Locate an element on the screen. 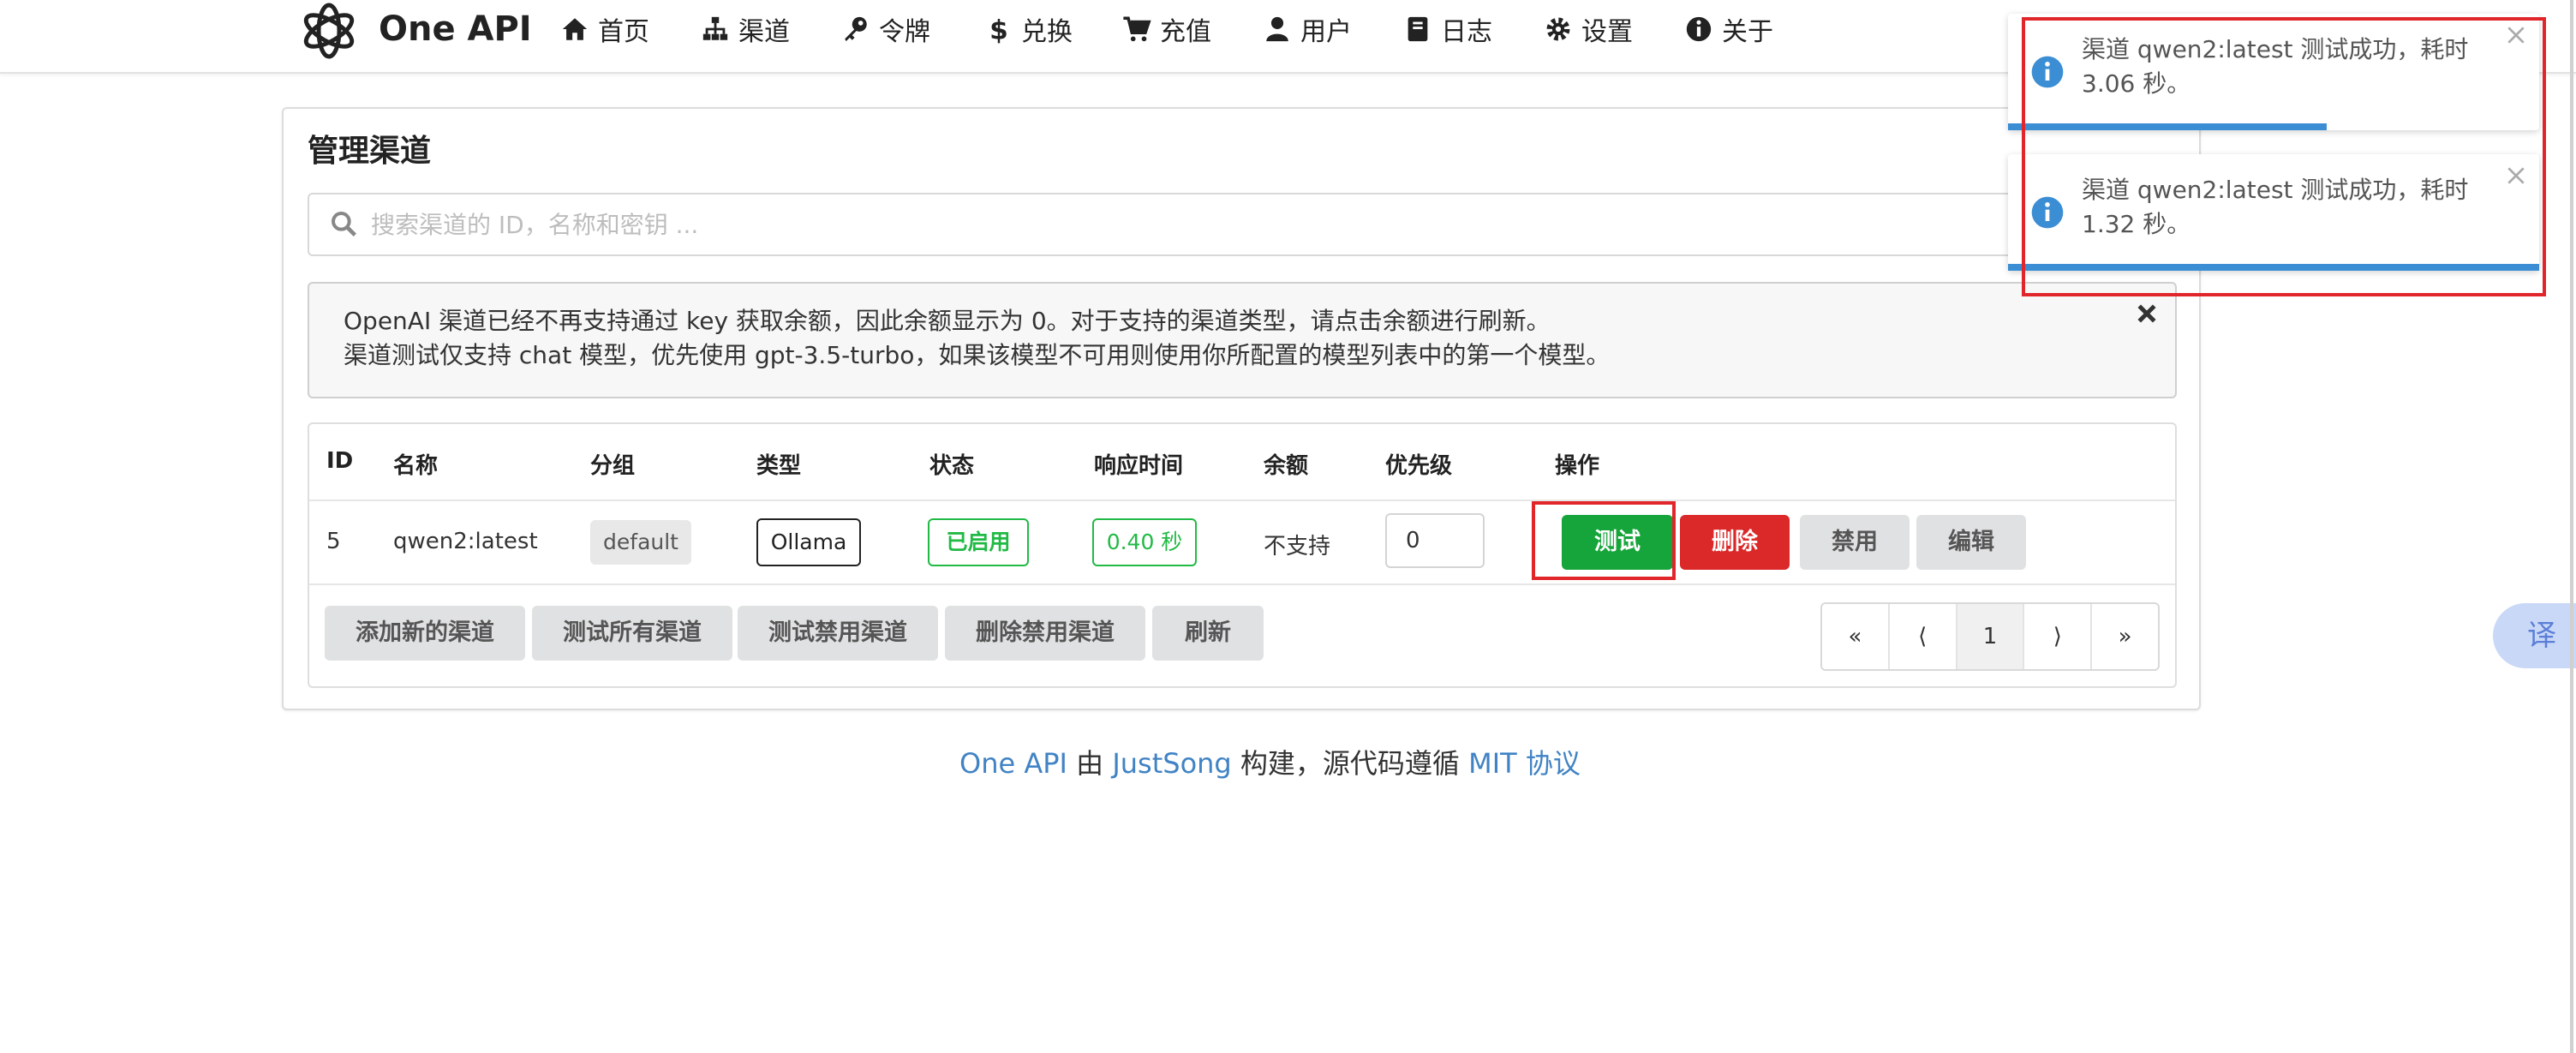 The height and width of the screenshot is (1053, 2576). footer-by-text: 由 is located at coordinates (1090, 763).